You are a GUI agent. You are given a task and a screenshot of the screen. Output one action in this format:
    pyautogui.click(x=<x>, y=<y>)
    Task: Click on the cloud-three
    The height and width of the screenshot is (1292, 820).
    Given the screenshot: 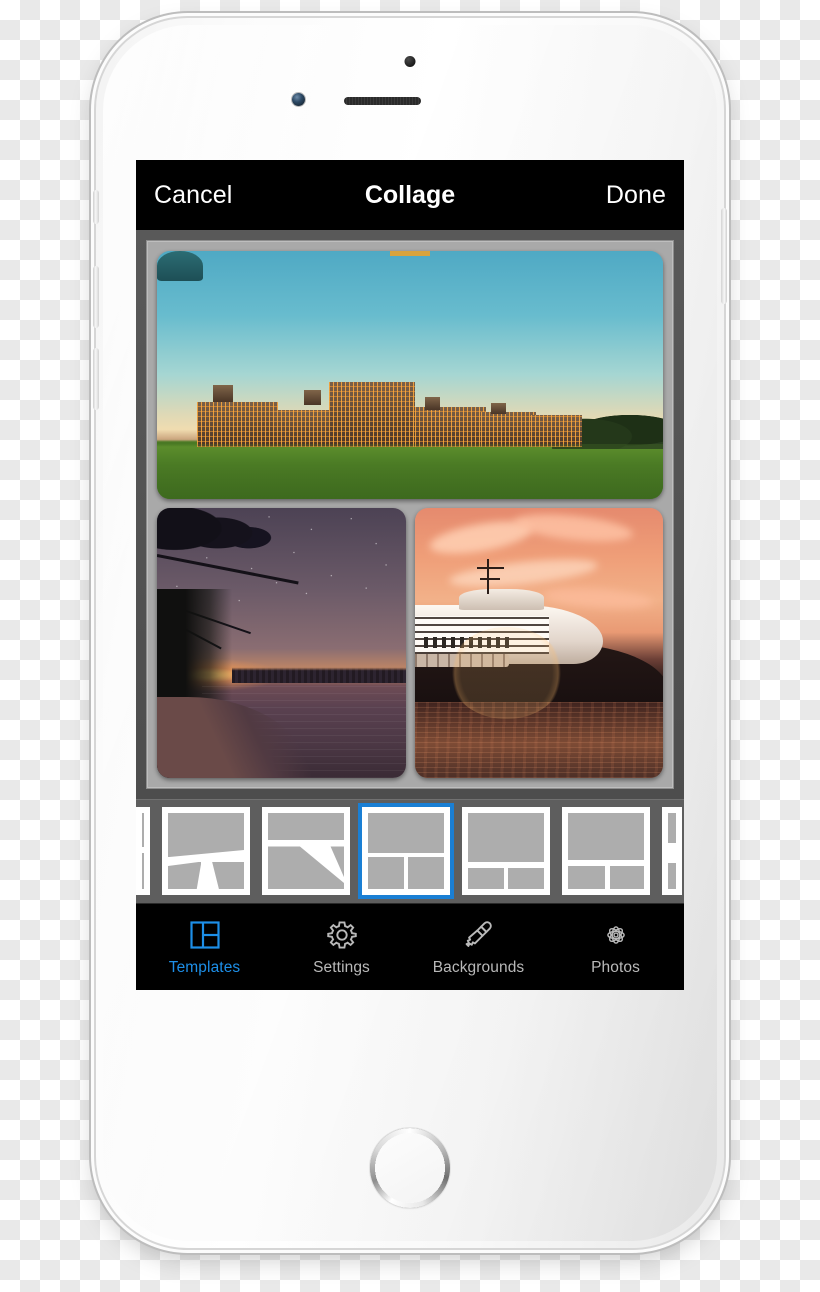 What is the action you would take?
    pyautogui.click(x=524, y=573)
    